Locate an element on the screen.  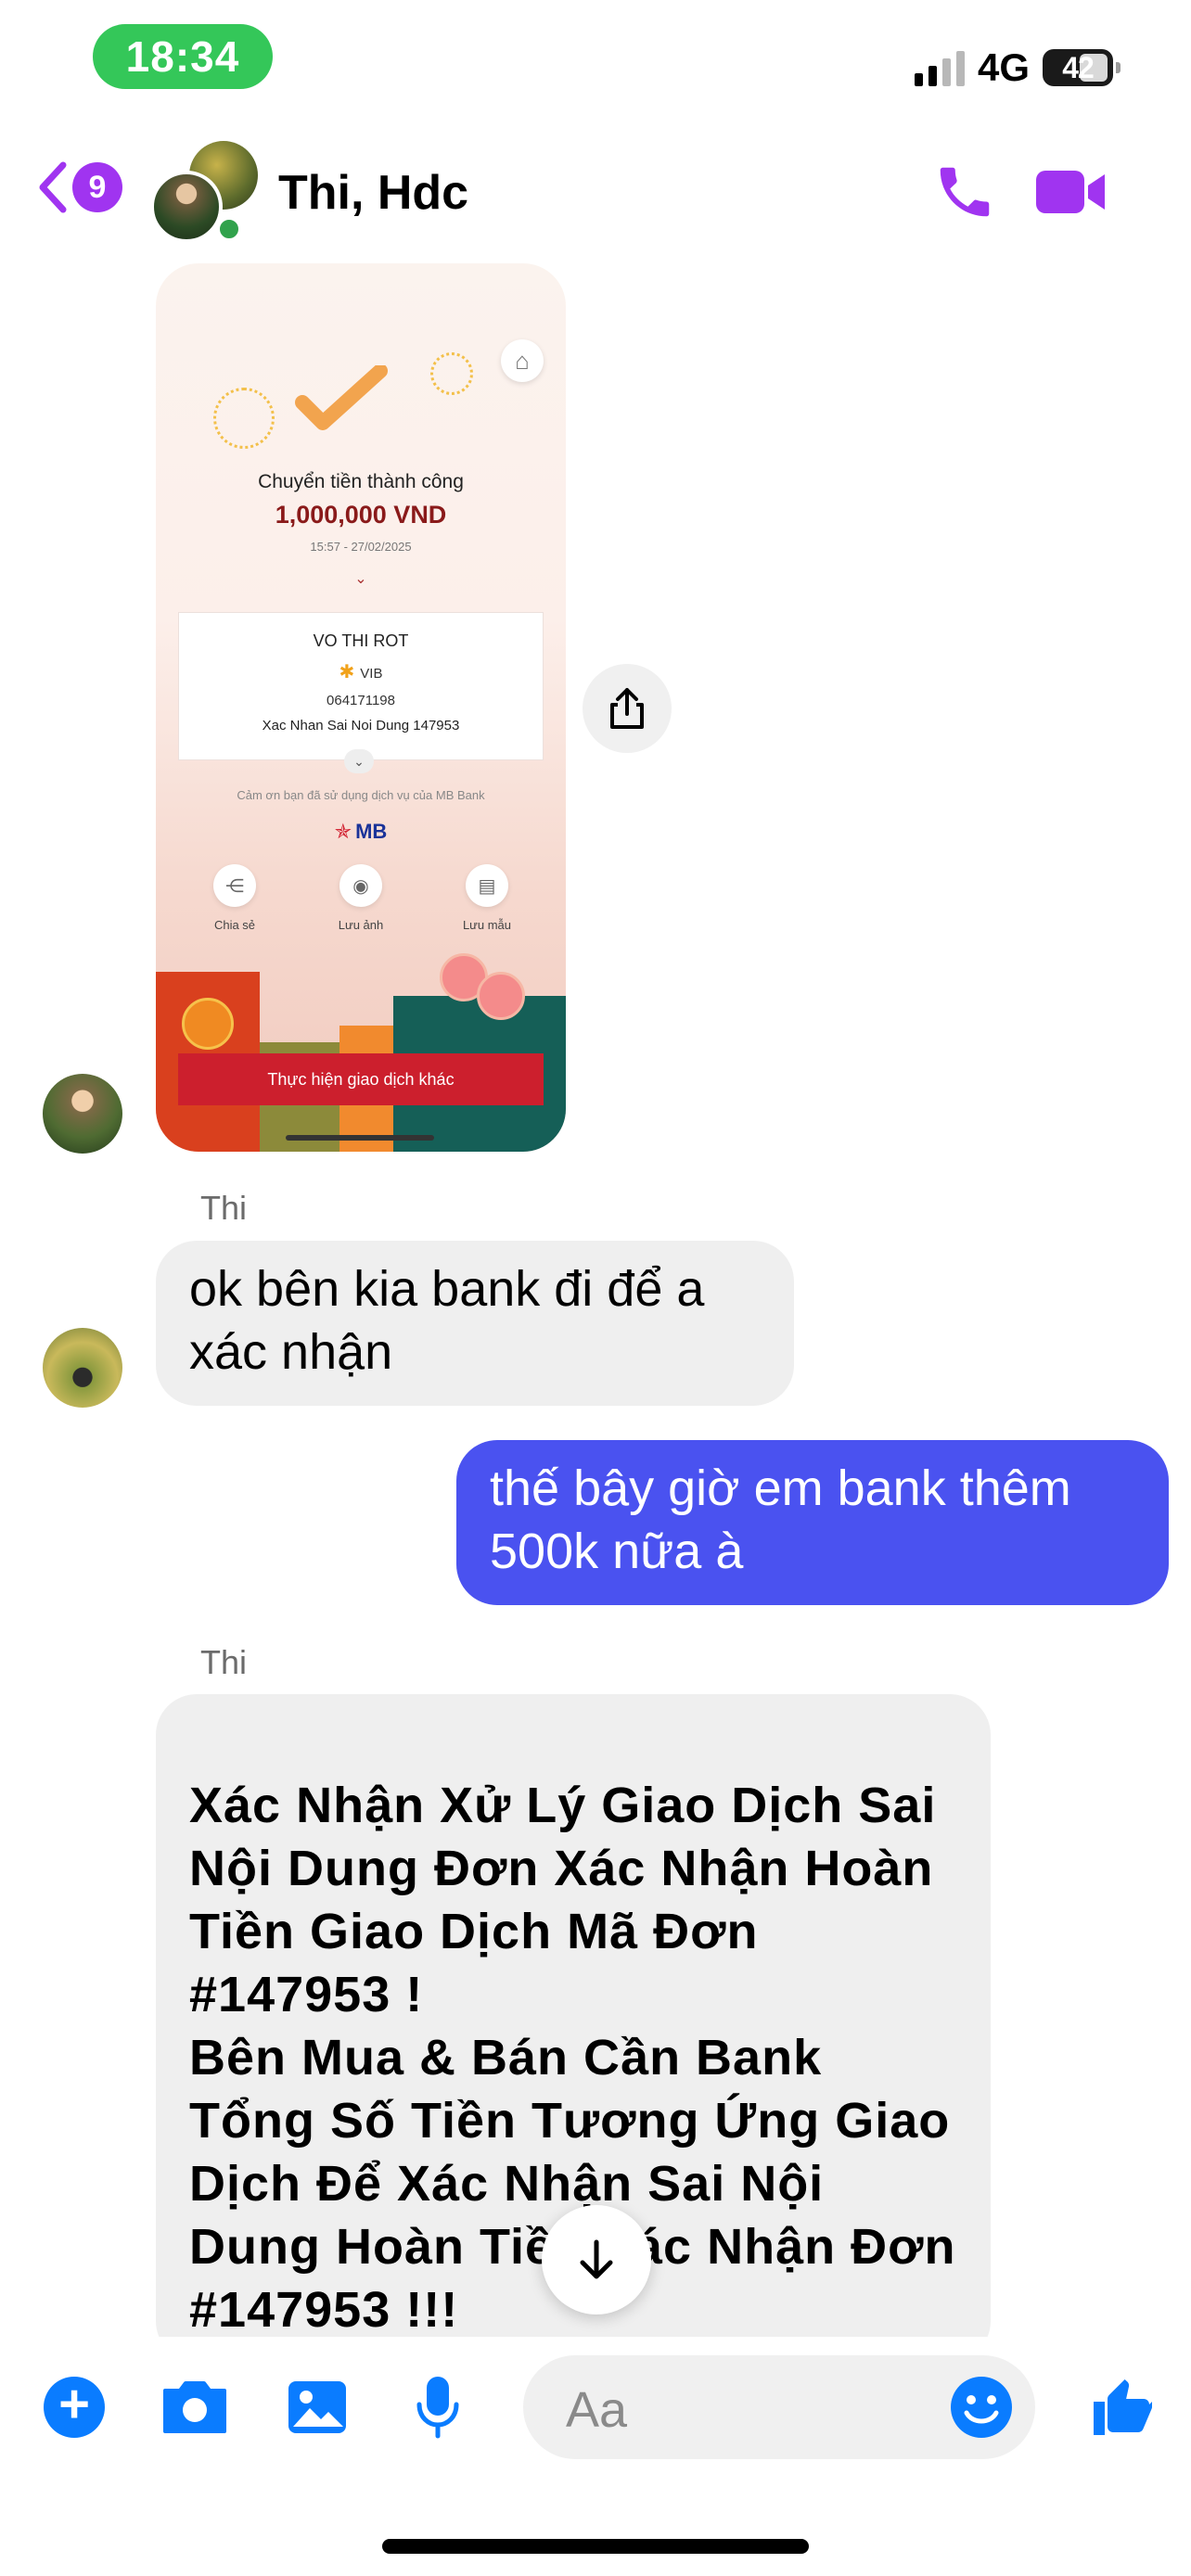
status-time: 18:34 is located at coordinates (183, 56).